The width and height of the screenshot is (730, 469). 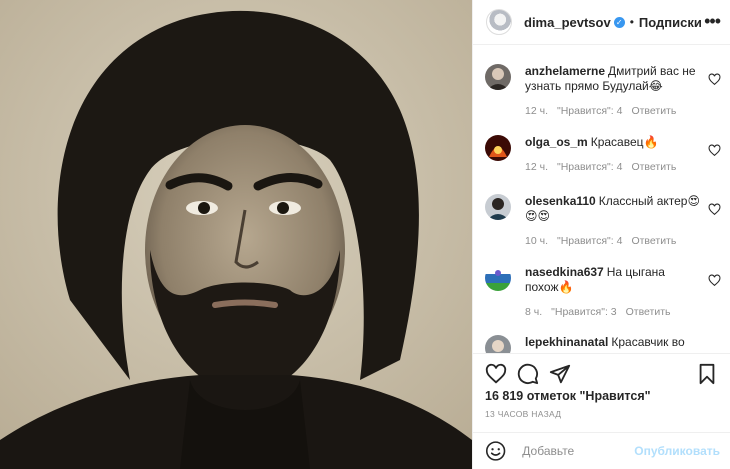 What do you see at coordinates (495, 451) in the screenshot?
I see `emoji-icon` at bounding box center [495, 451].